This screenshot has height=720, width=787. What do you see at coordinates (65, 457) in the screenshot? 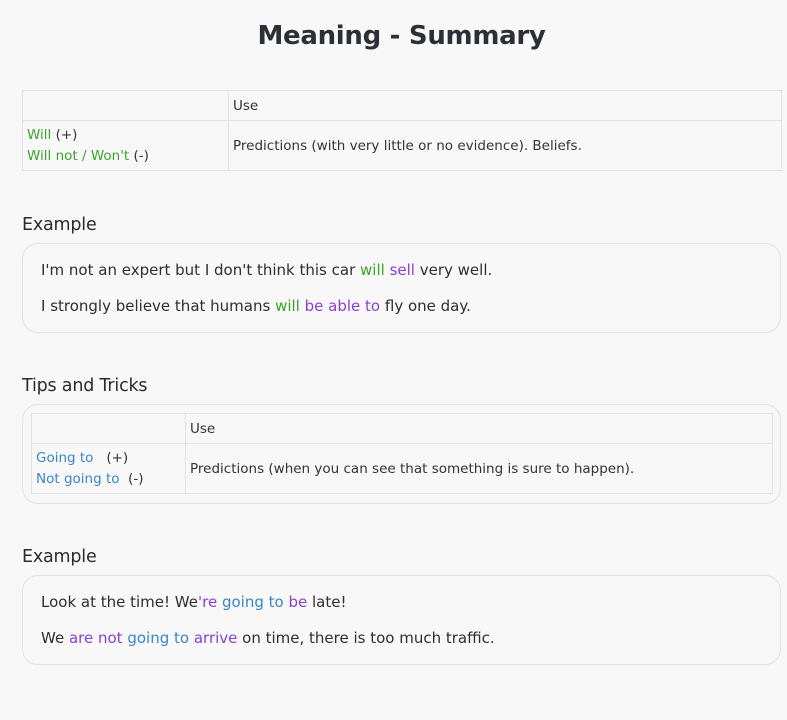
I see `going-to-label: Going to` at bounding box center [65, 457].